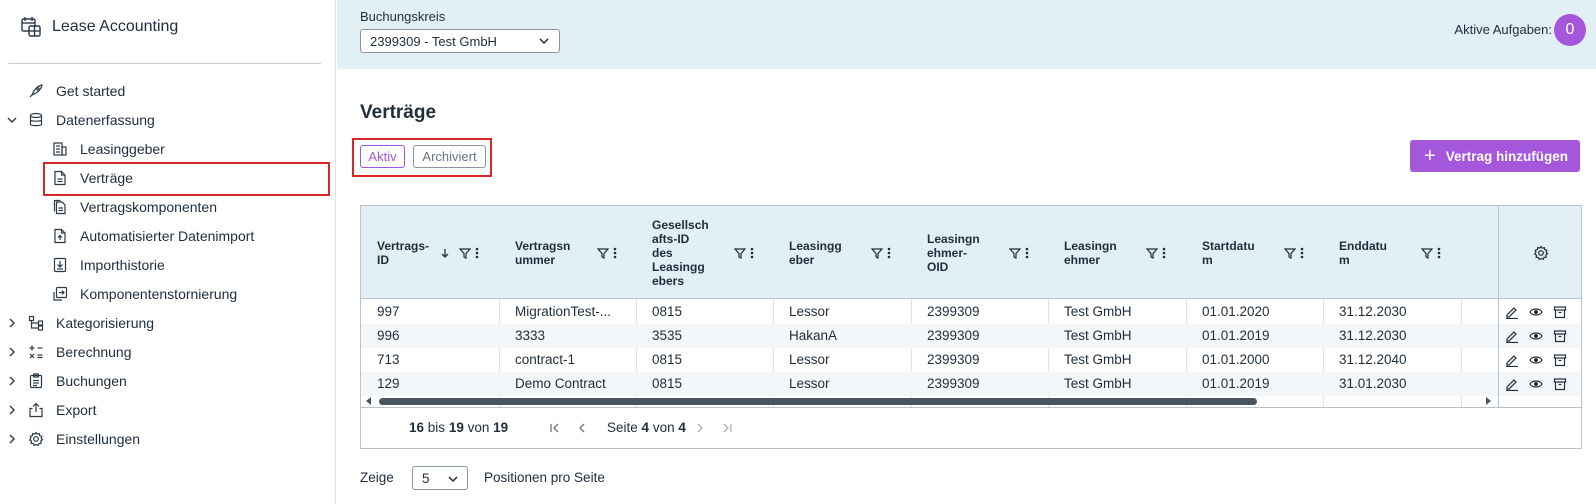 This screenshot has height=504, width=1596. I want to click on add-contract-button: + Vertrag hinzufügen, so click(1495, 156).